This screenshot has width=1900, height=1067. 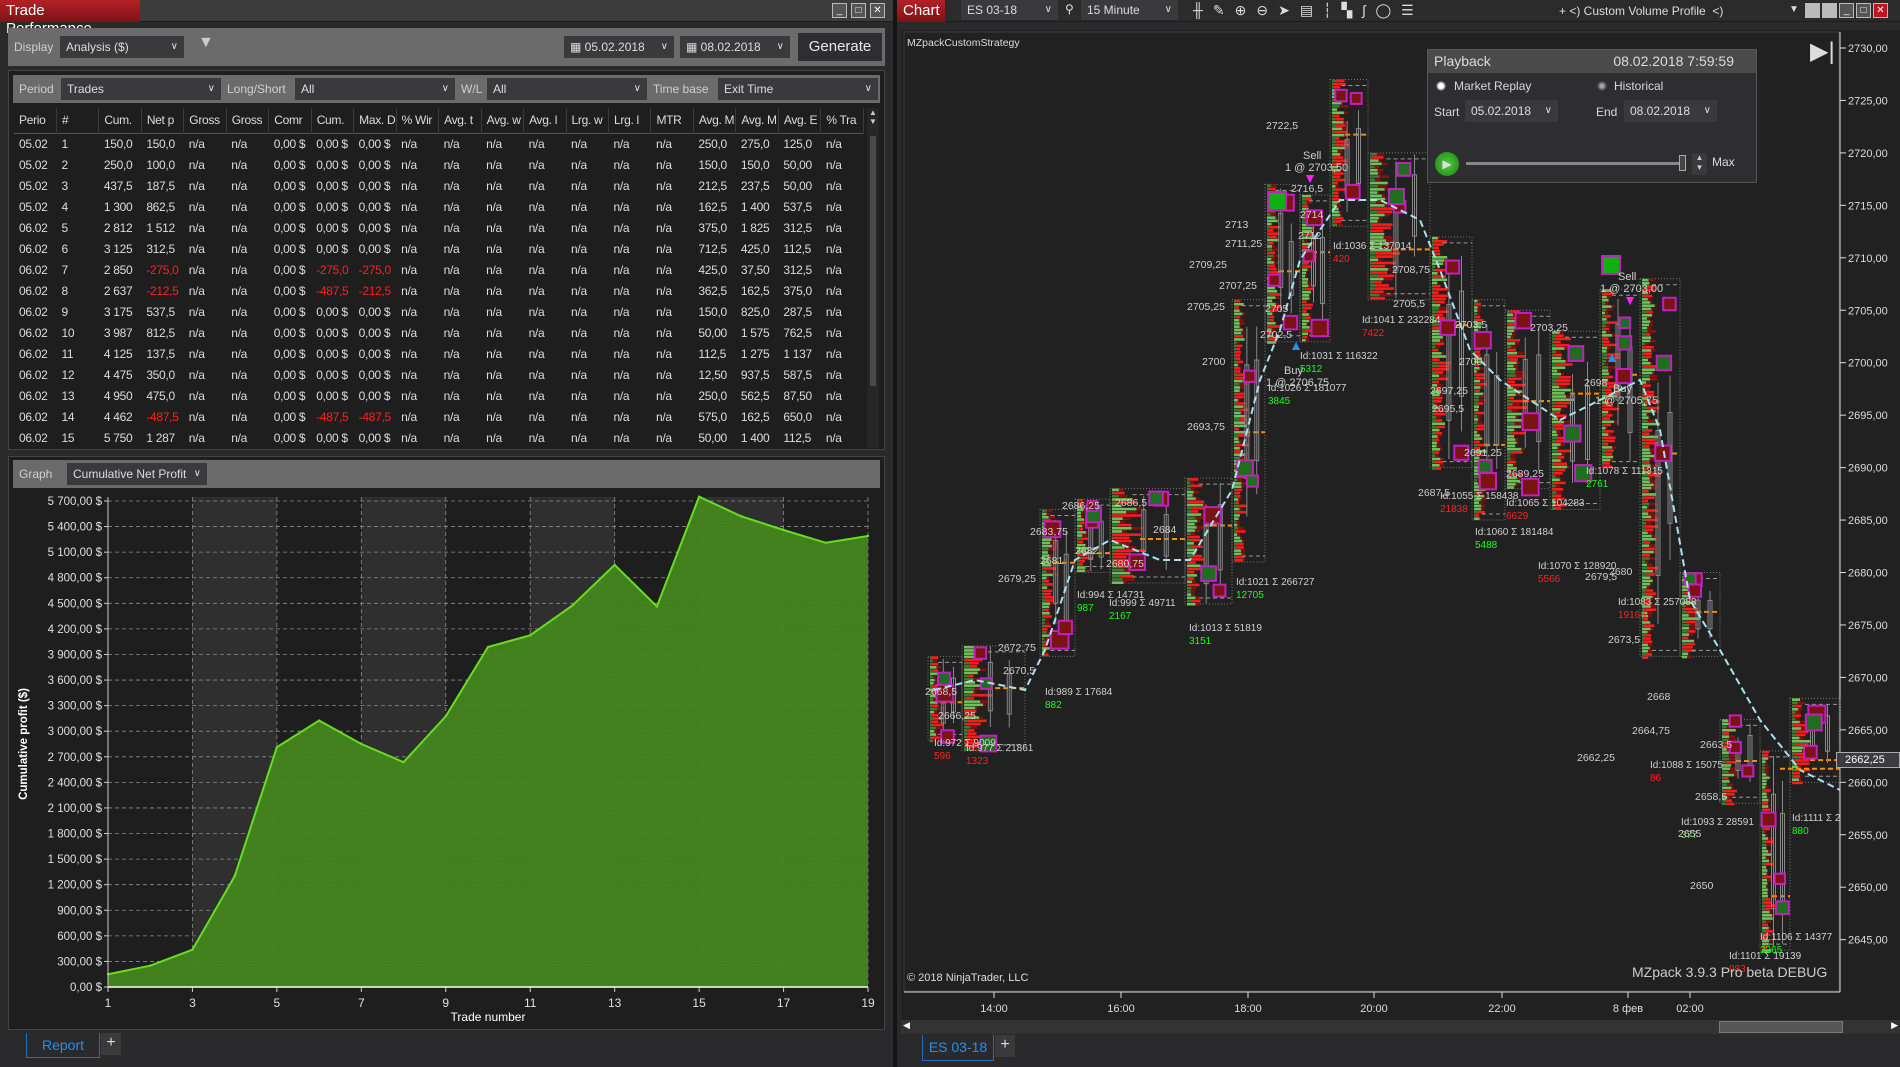 What do you see at coordinates (375, 120) in the screenshot?
I see `column-header: Max. D` at bounding box center [375, 120].